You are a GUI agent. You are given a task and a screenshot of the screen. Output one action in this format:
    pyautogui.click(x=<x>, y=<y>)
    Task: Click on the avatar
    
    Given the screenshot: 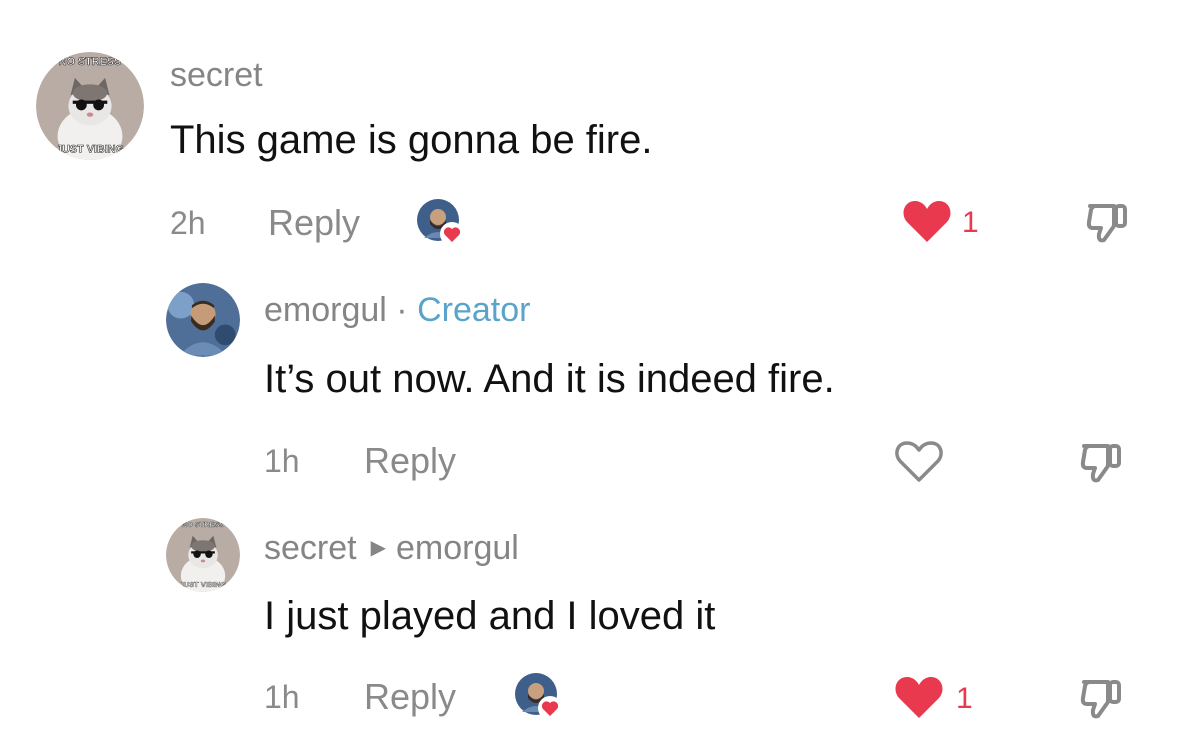 What is the action you would take?
    pyautogui.click(x=203, y=320)
    